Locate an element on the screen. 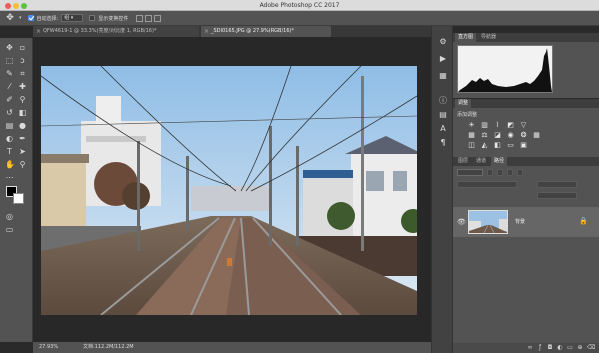 The height and width of the screenshot is (353, 599). vibrance-icon: ▽ is located at coordinates (523, 125).